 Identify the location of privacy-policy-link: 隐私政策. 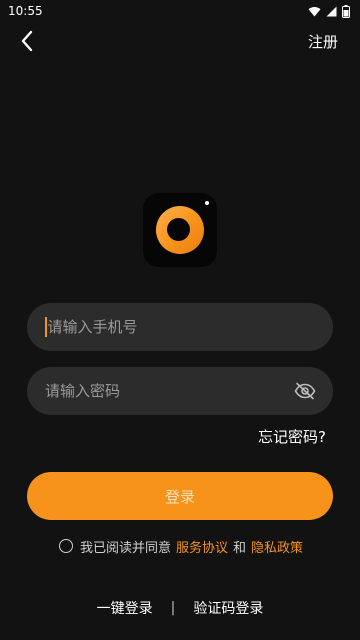
(277, 546).